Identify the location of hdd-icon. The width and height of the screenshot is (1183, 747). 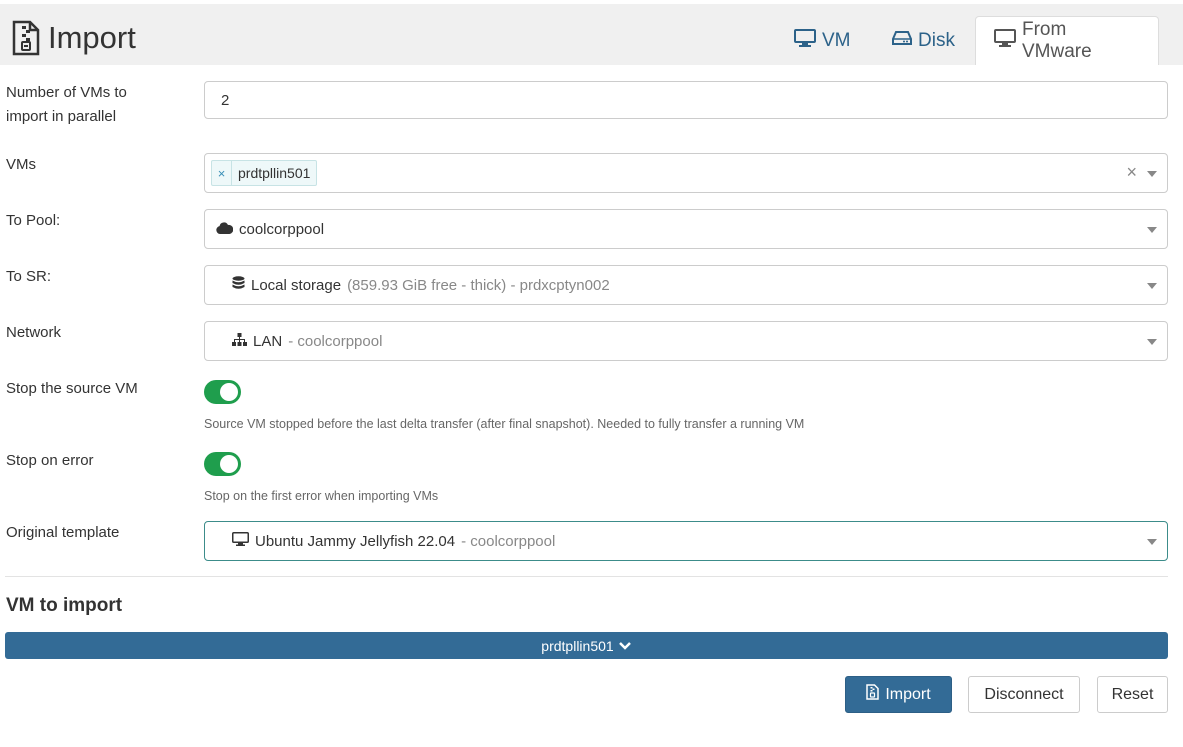
(902, 41).